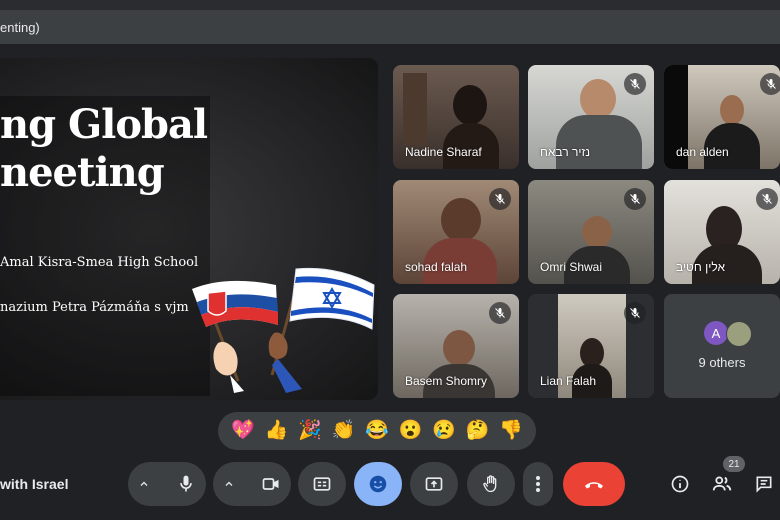  What do you see at coordinates (701, 267) in the screenshot?
I see `participant-name: אלין חטיב` at bounding box center [701, 267].